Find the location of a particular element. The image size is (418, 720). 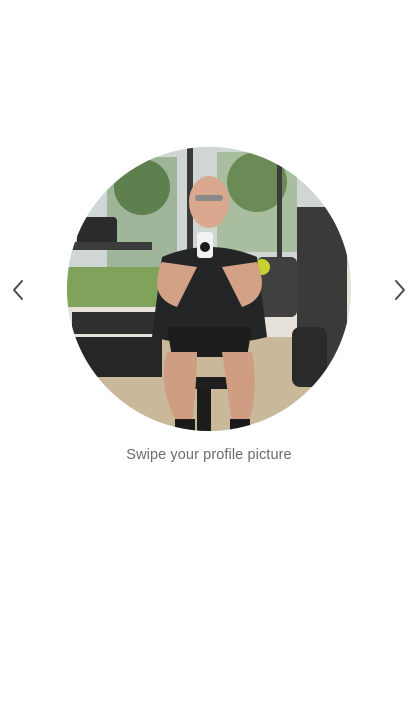

swipe-instruction-text: Swipe your profile picture is located at coordinates (209, 455).